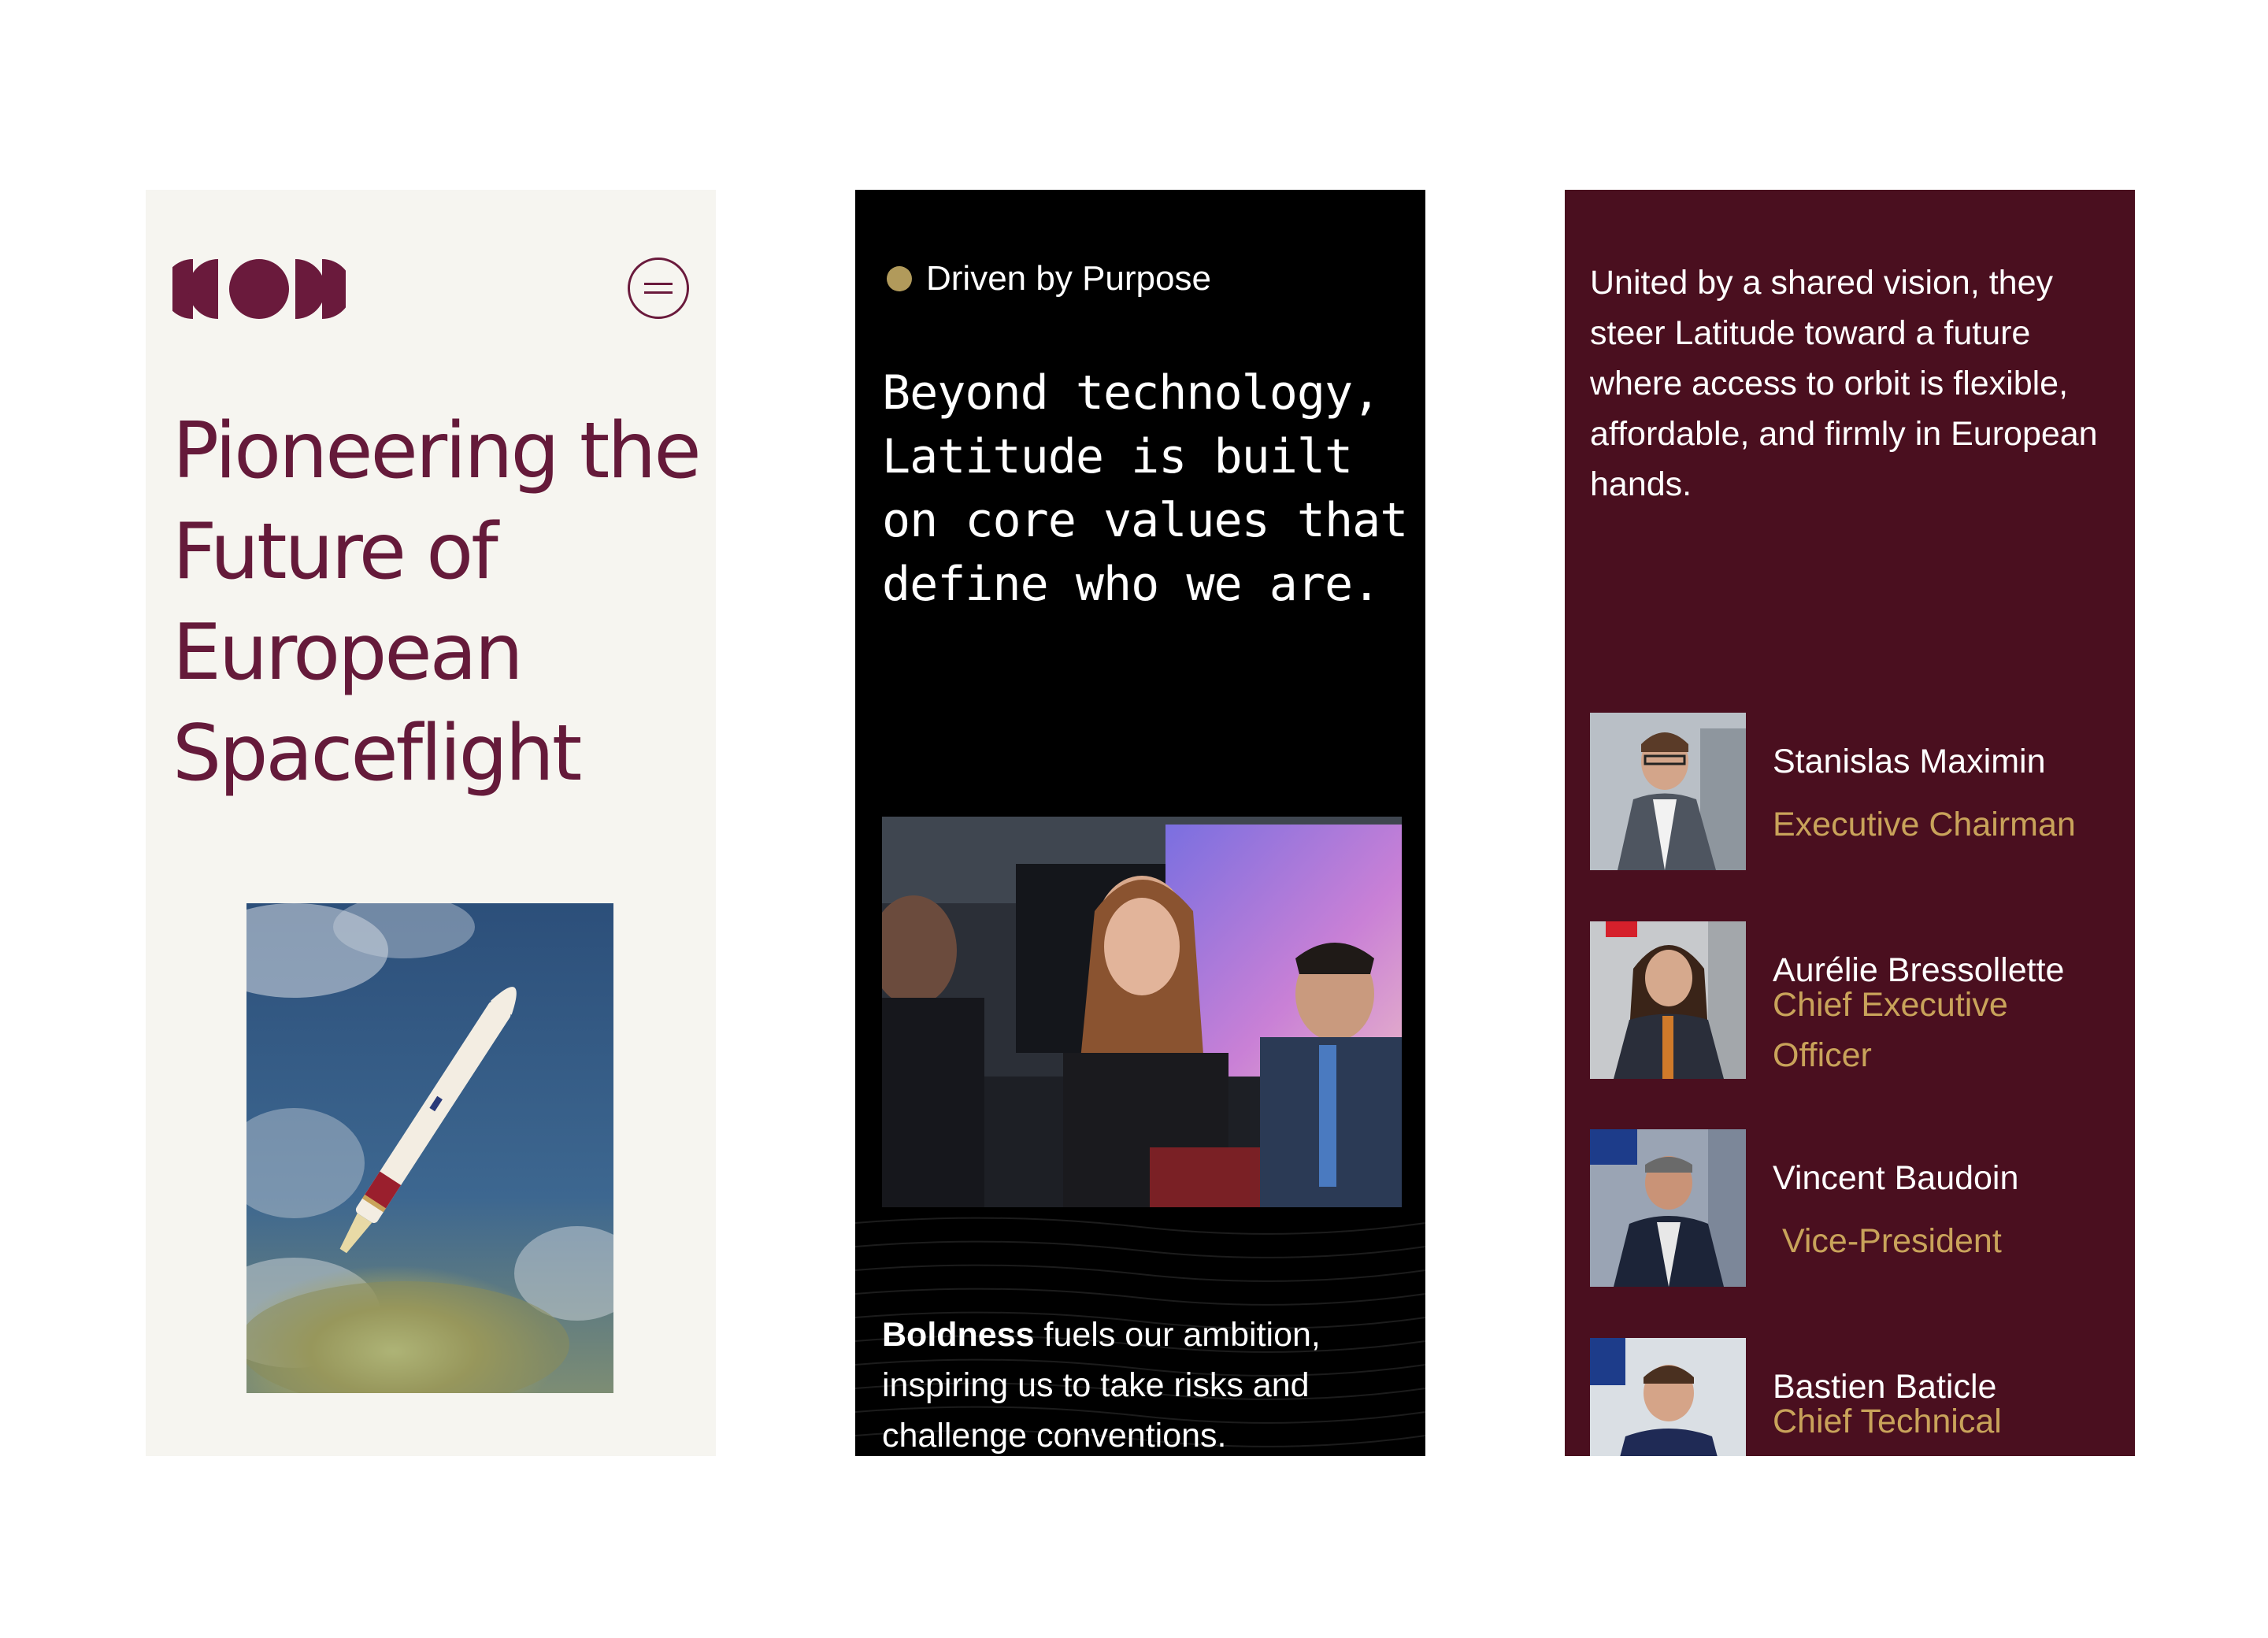 The height and width of the screenshot is (1638, 2268). I want to click on team-meeting-photo, so click(1142, 1012).